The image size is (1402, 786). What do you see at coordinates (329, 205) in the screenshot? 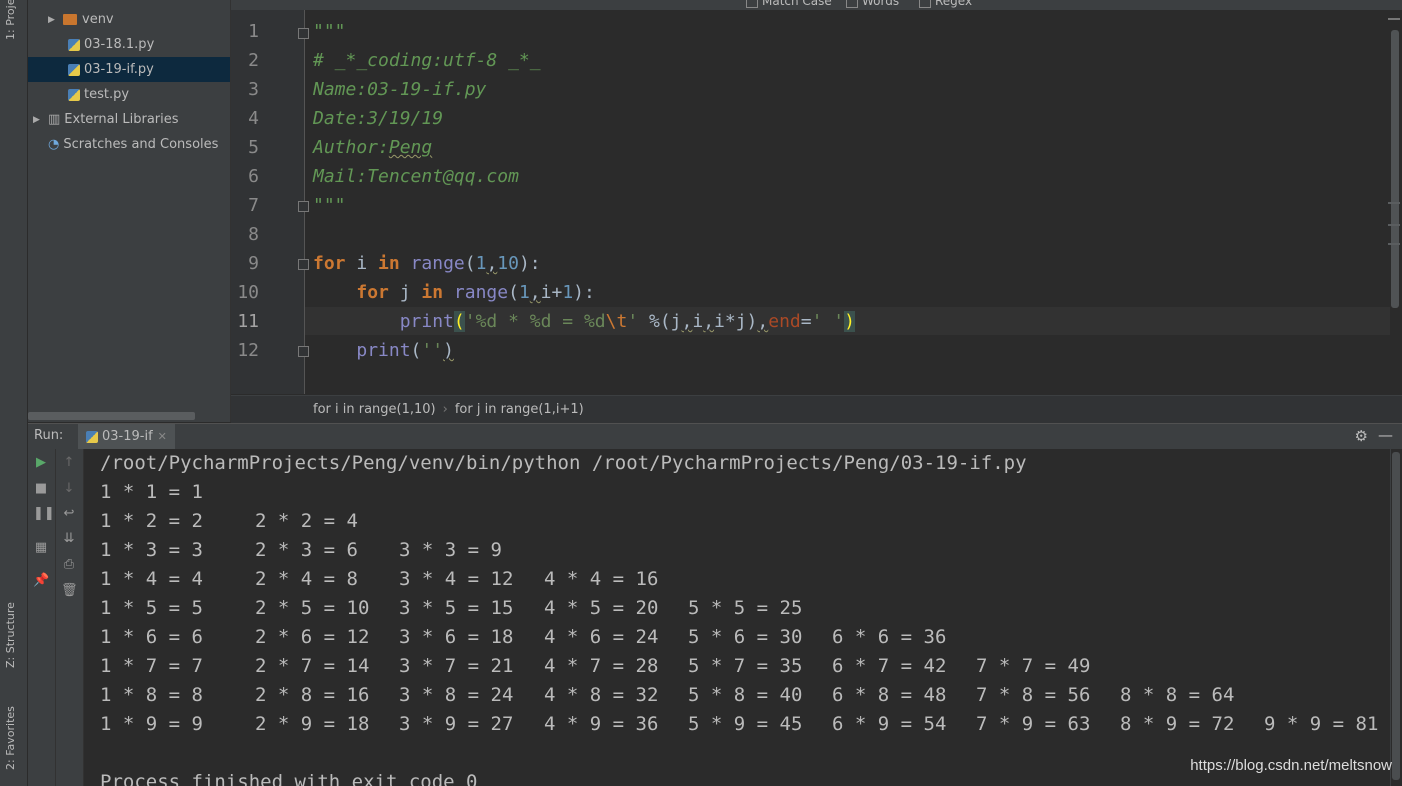
I see `code-line-7: """` at bounding box center [329, 205].